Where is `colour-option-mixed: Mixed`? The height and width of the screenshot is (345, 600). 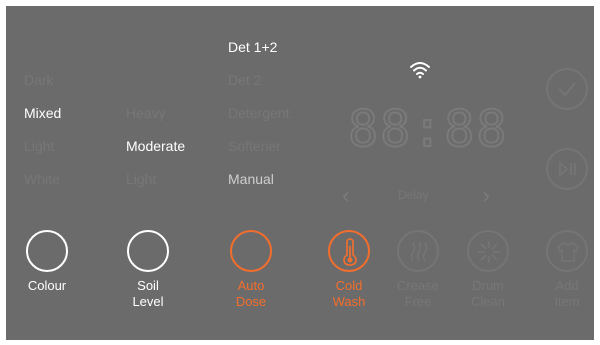 colour-option-mixed: Mixed is located at coordinates (42, 113).